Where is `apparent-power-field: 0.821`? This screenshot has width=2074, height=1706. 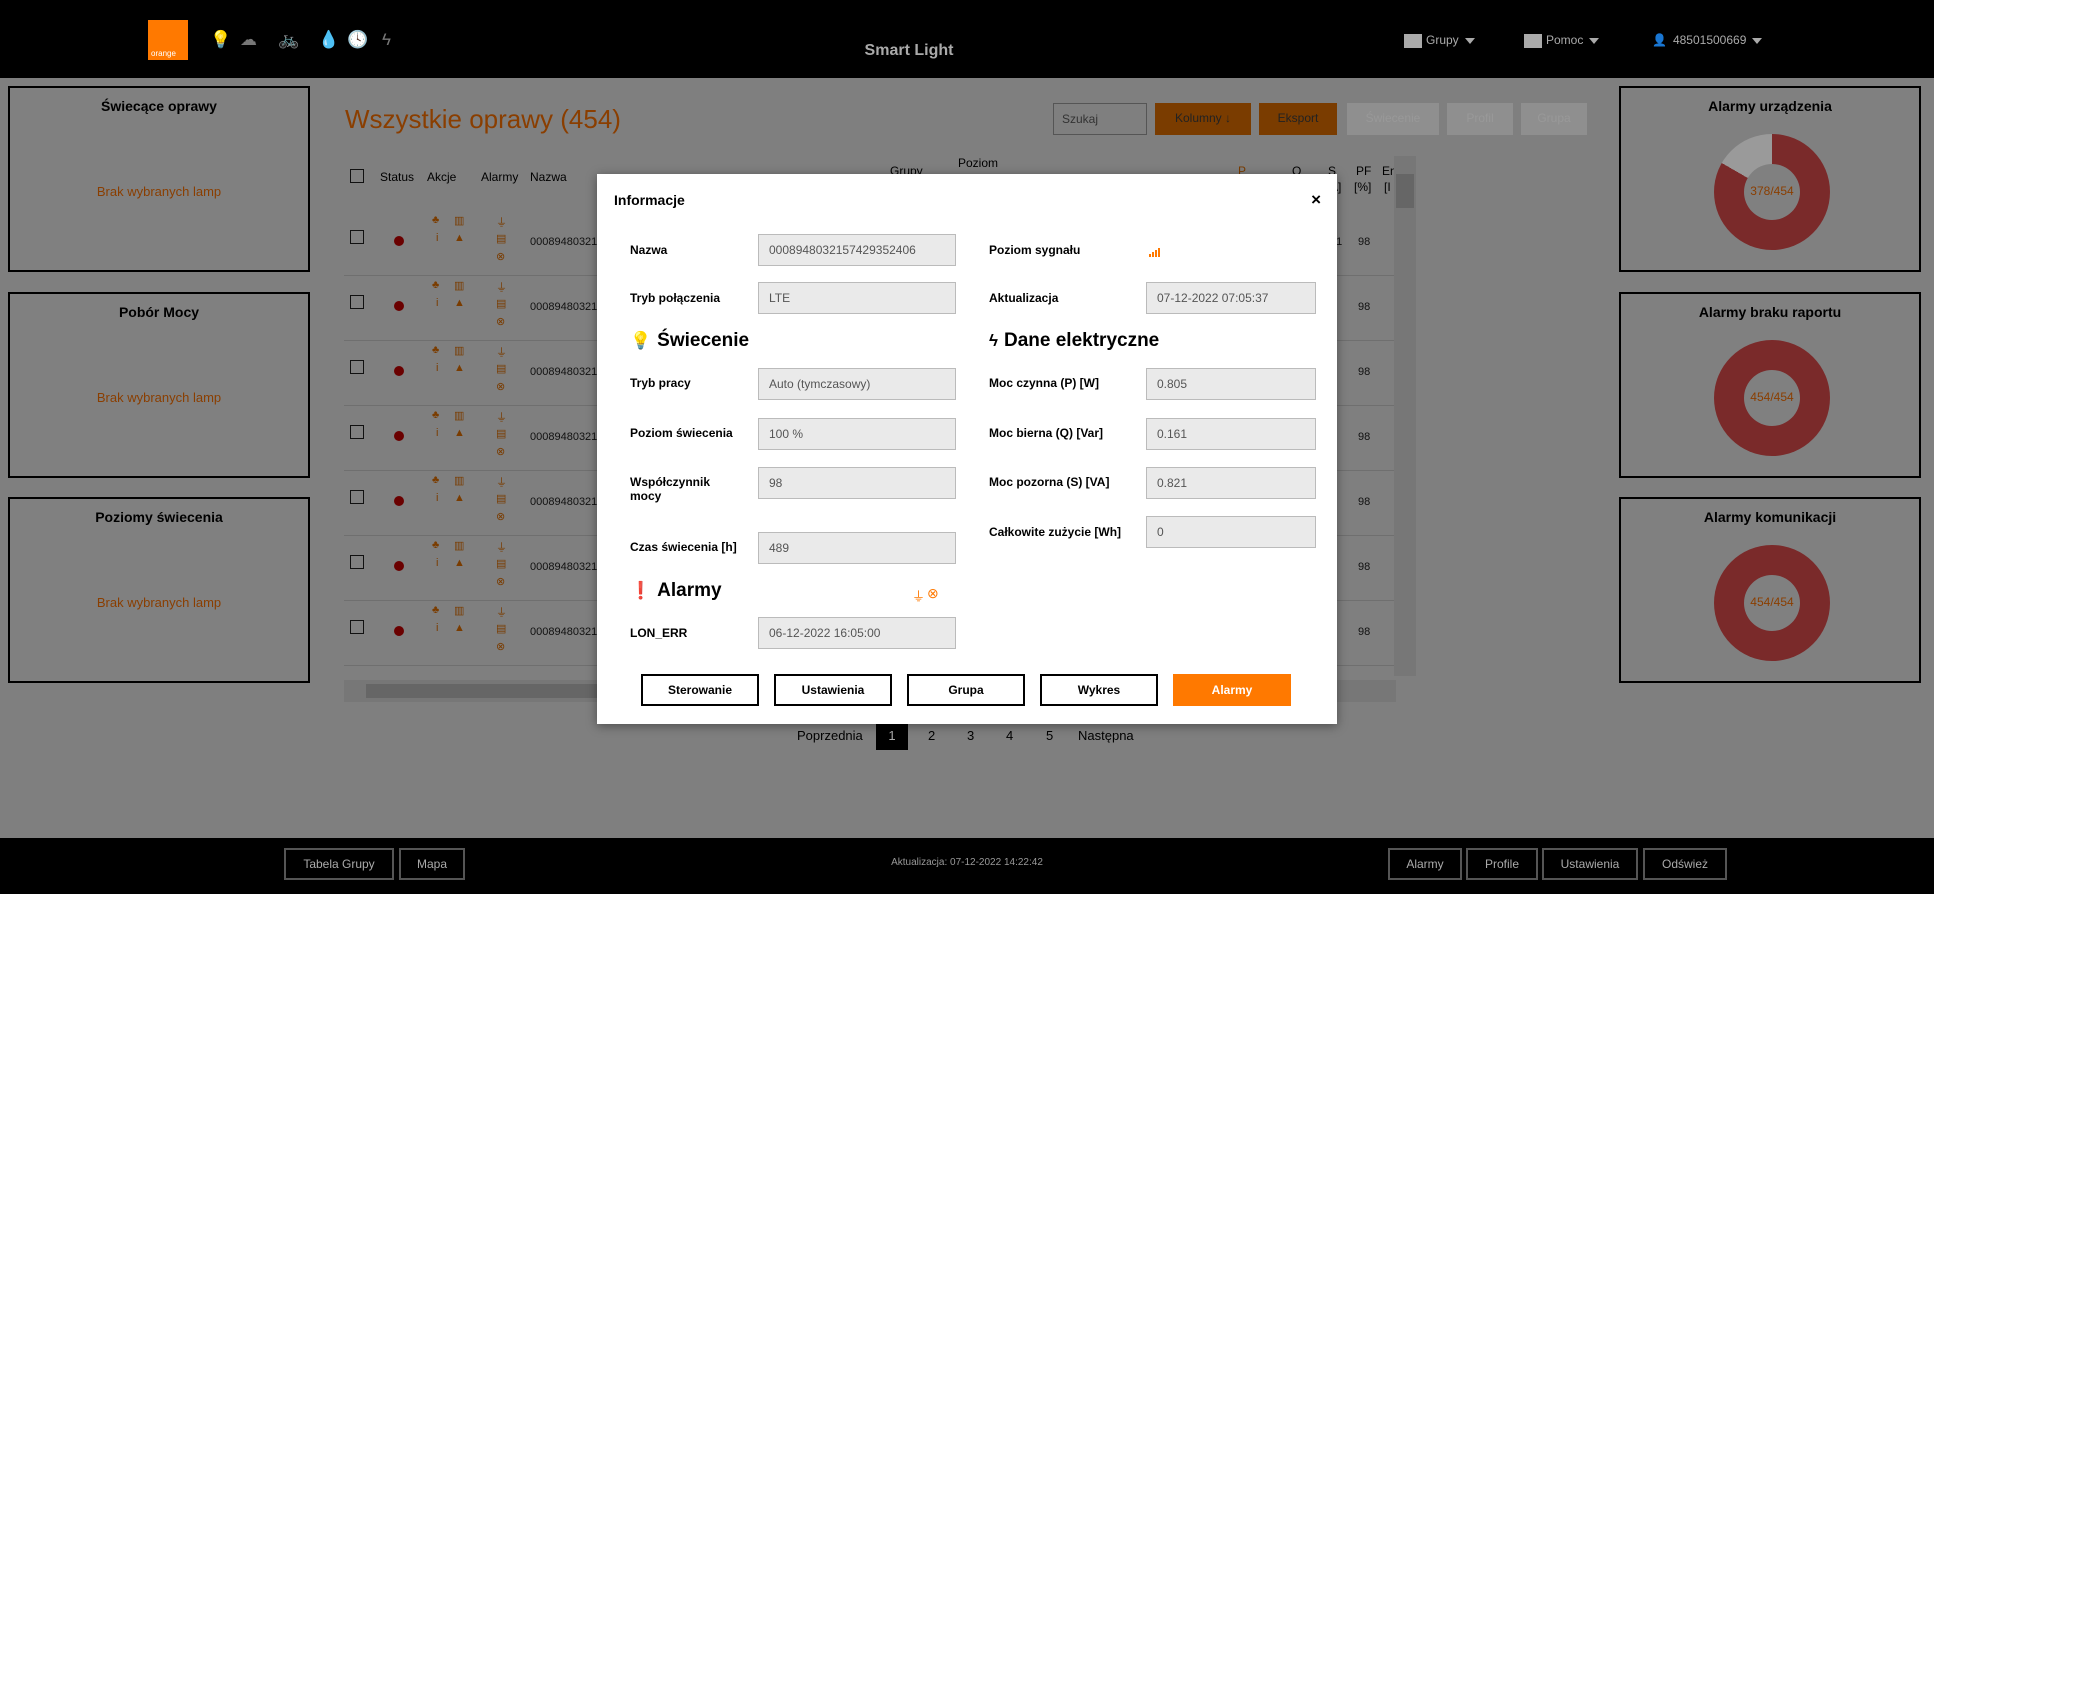 apparent-power-field: 0.821 is located at coordinates (1231, 483).